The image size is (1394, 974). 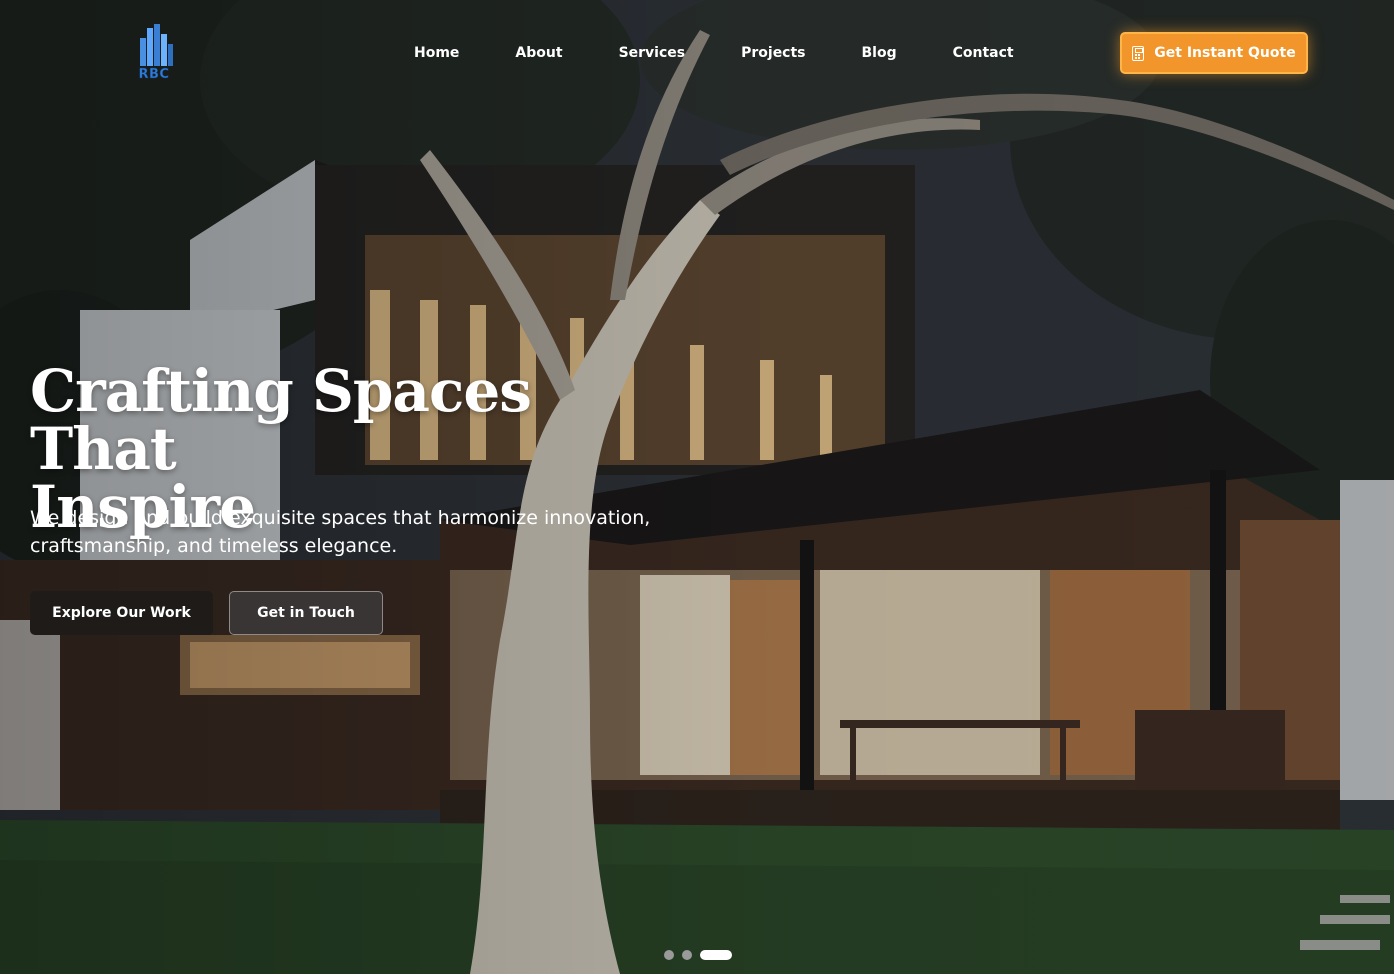 What do you see at coordinates (306, 613) in the screenshot?
I see `get-in-touch-button: Get in Touch` at bounding box center [306, 613].